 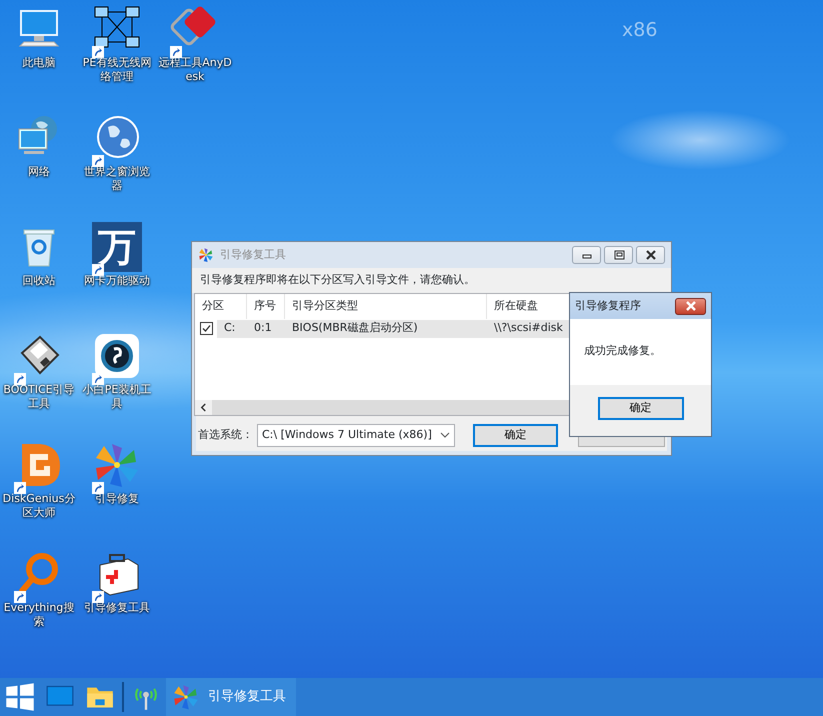 I want to click on chevron-down-icon, so click(x=445, y=435).